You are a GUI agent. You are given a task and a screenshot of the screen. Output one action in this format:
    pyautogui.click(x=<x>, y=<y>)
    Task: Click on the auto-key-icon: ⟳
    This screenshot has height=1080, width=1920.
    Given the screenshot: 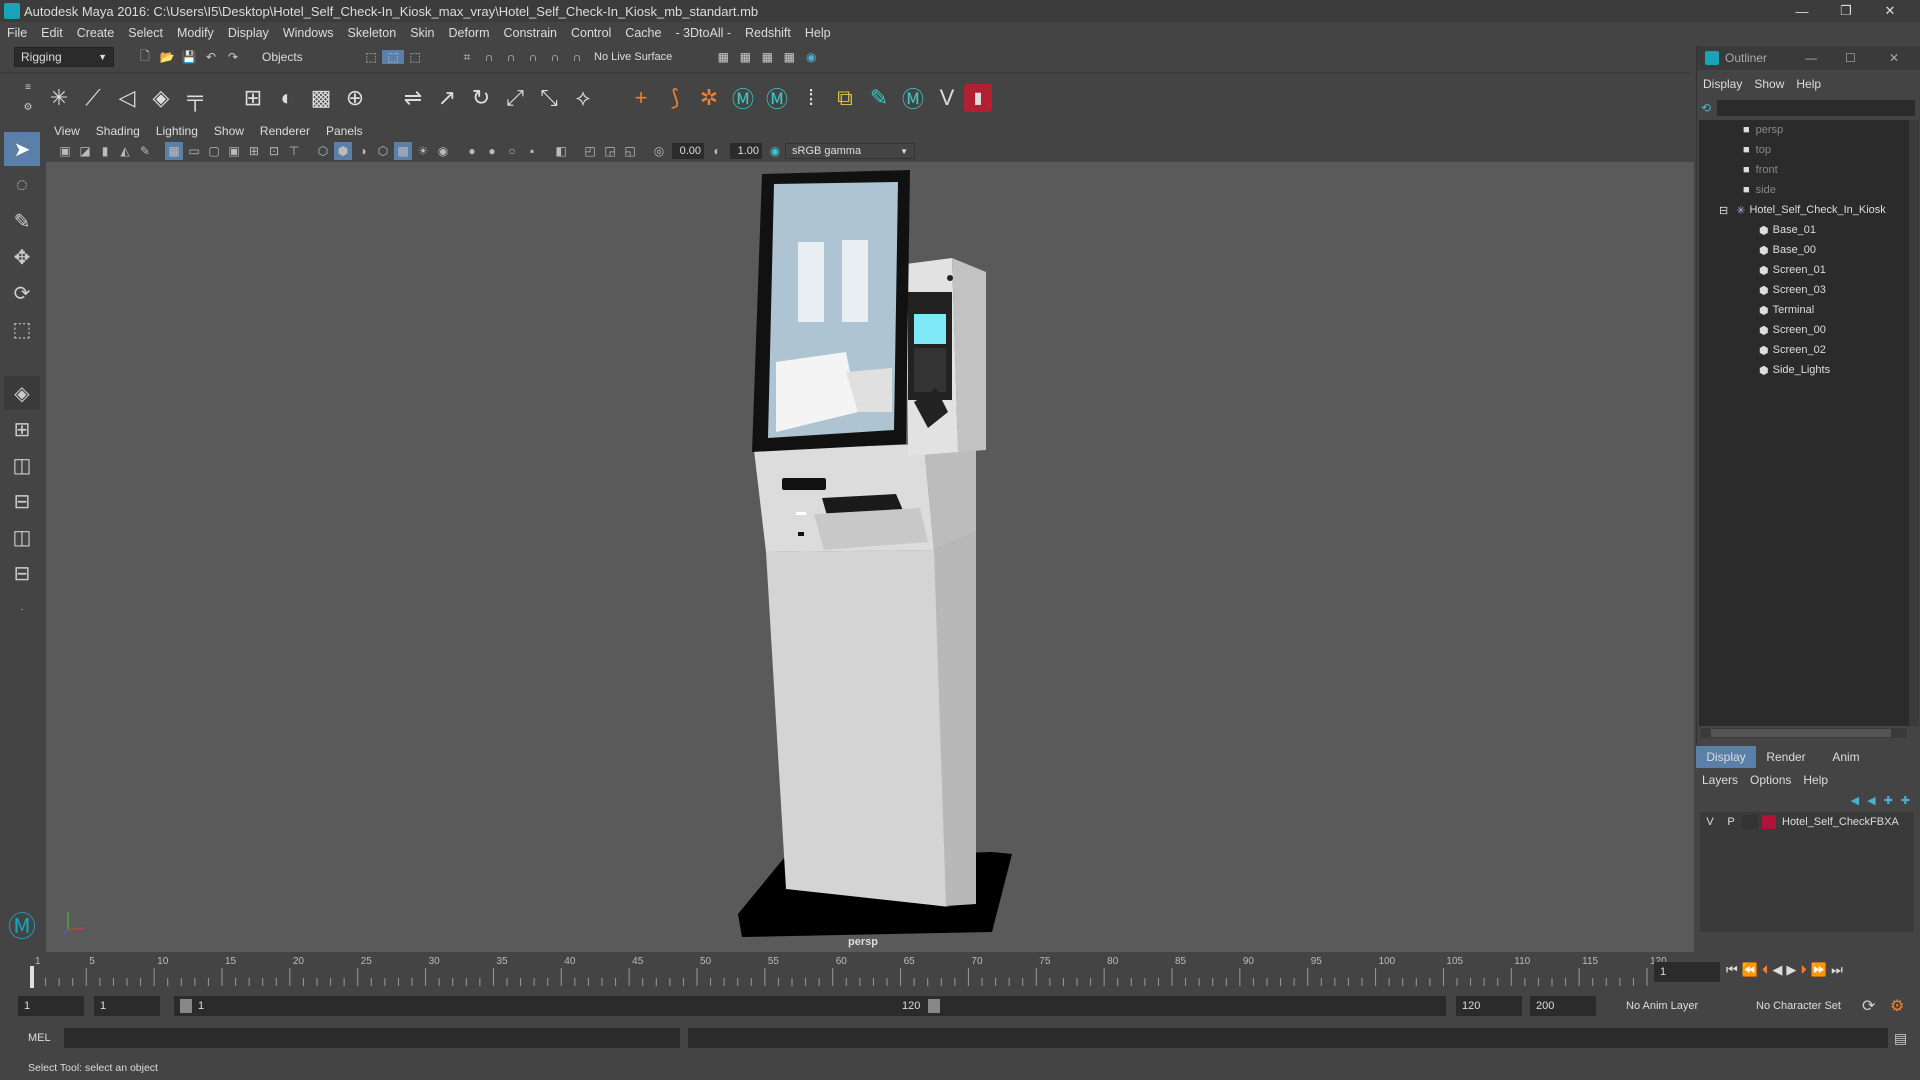 What is the action you would take?
    pyautogui.click(x=1868, y=1006)
    